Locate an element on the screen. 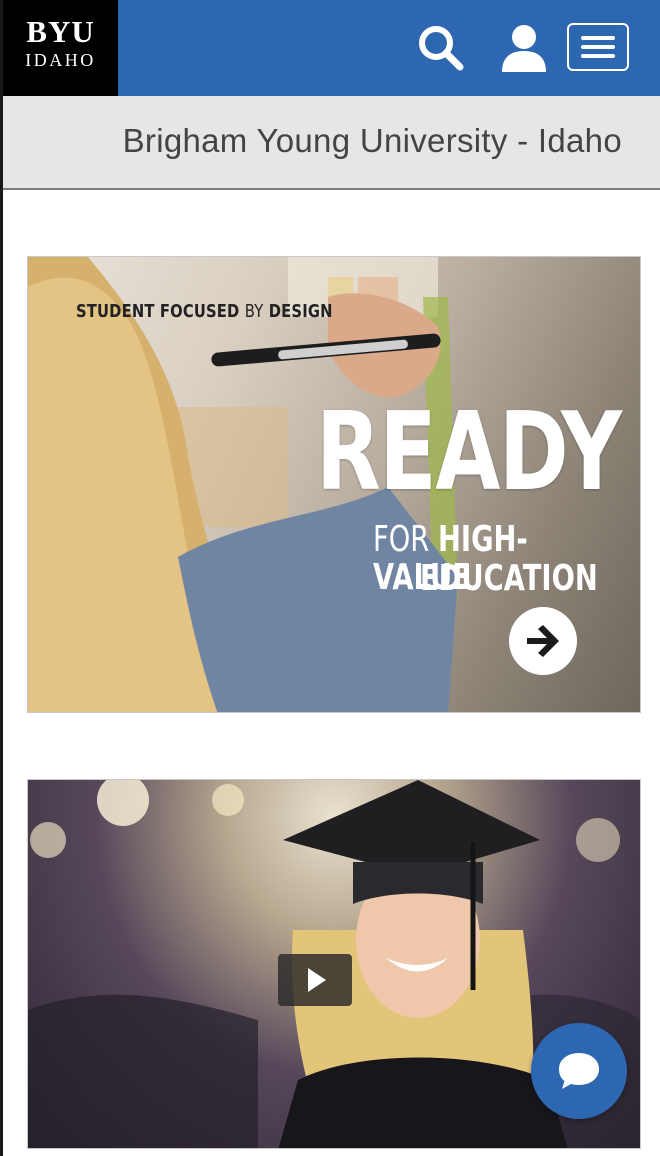 This screenshot has width=660, height=1156. play-icon is located at coordinates (317, 980).